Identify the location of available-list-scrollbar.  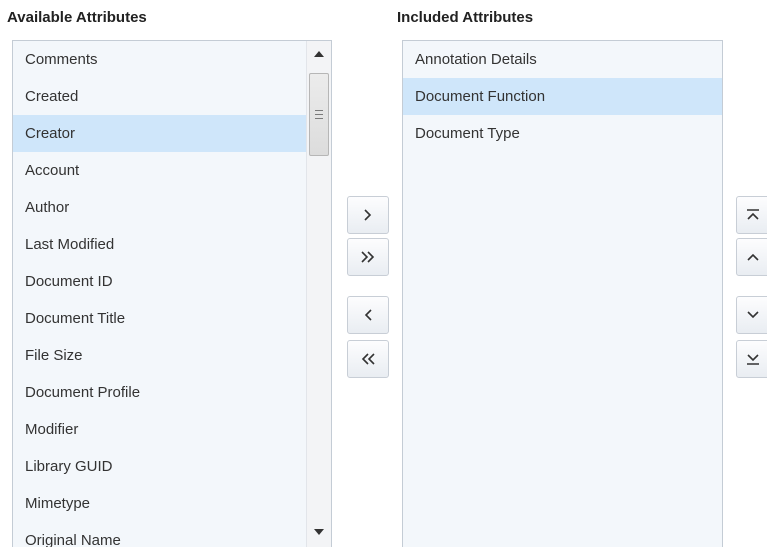
(318, 294).